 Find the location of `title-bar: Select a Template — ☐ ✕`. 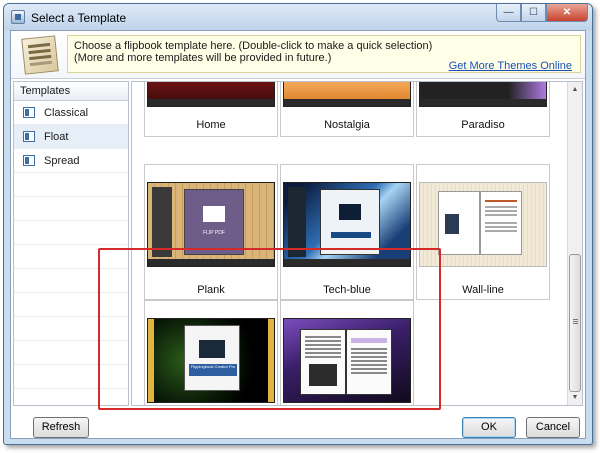

title-bar: Select a Template — ☐ ✕ is located at coordinates (298, 17).